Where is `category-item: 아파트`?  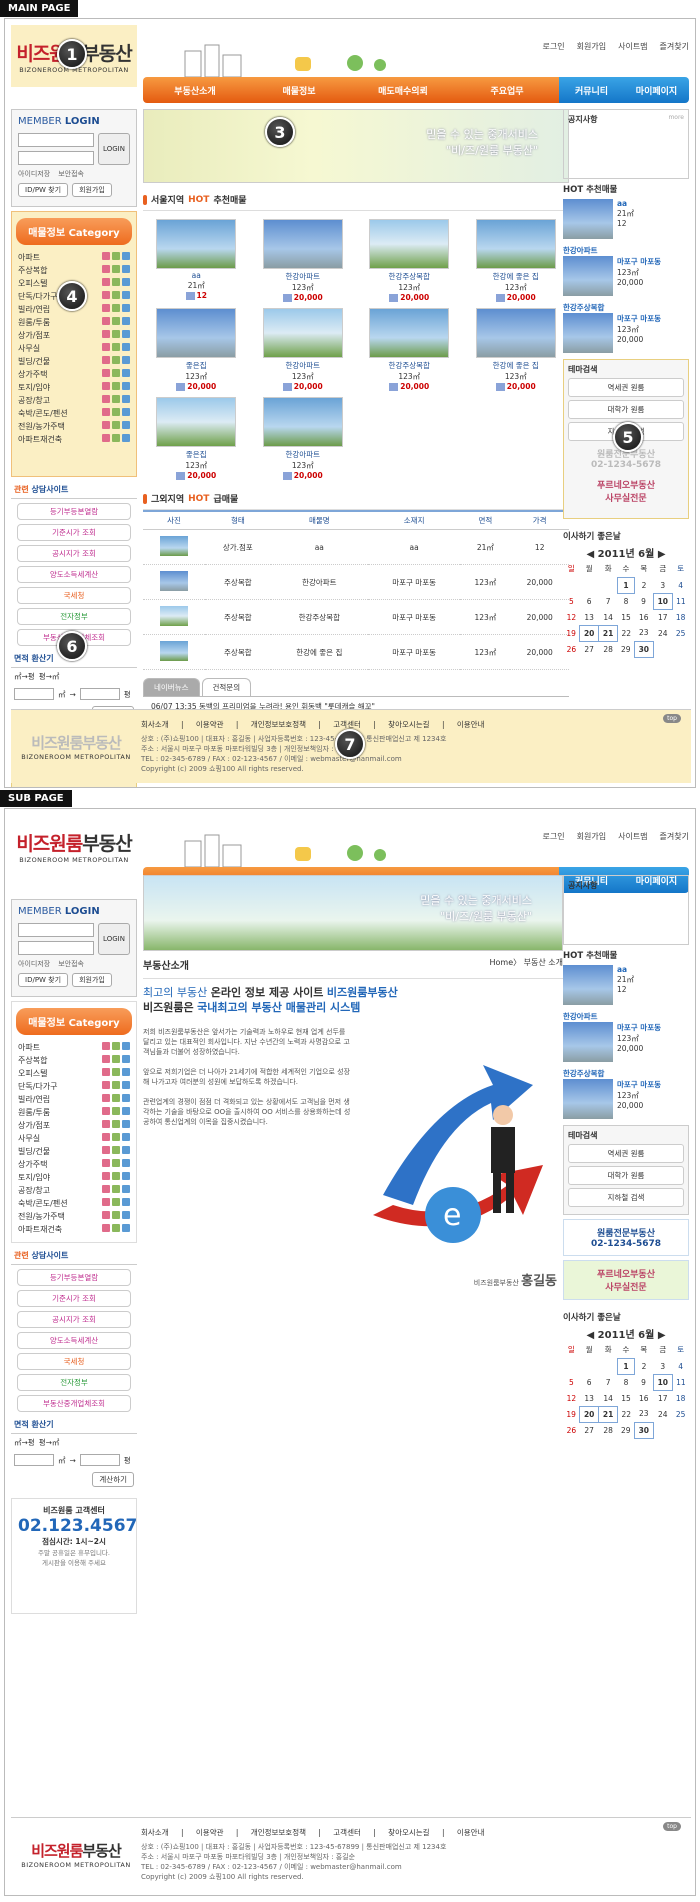 category-item: 아파트 is located at coordinates (74, 257).